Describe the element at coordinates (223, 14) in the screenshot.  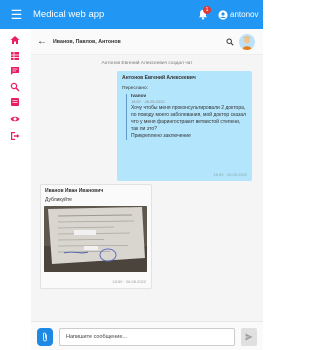
I see `account-icon` at that location.